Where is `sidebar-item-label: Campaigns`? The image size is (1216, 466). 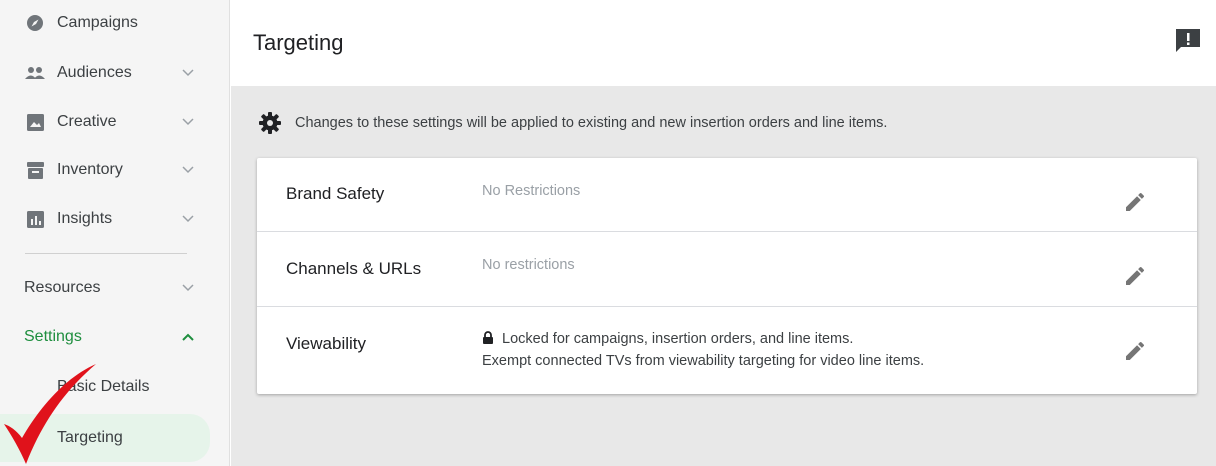
sidebar-item-label: Campaigns is located at coordinates (97, 22).